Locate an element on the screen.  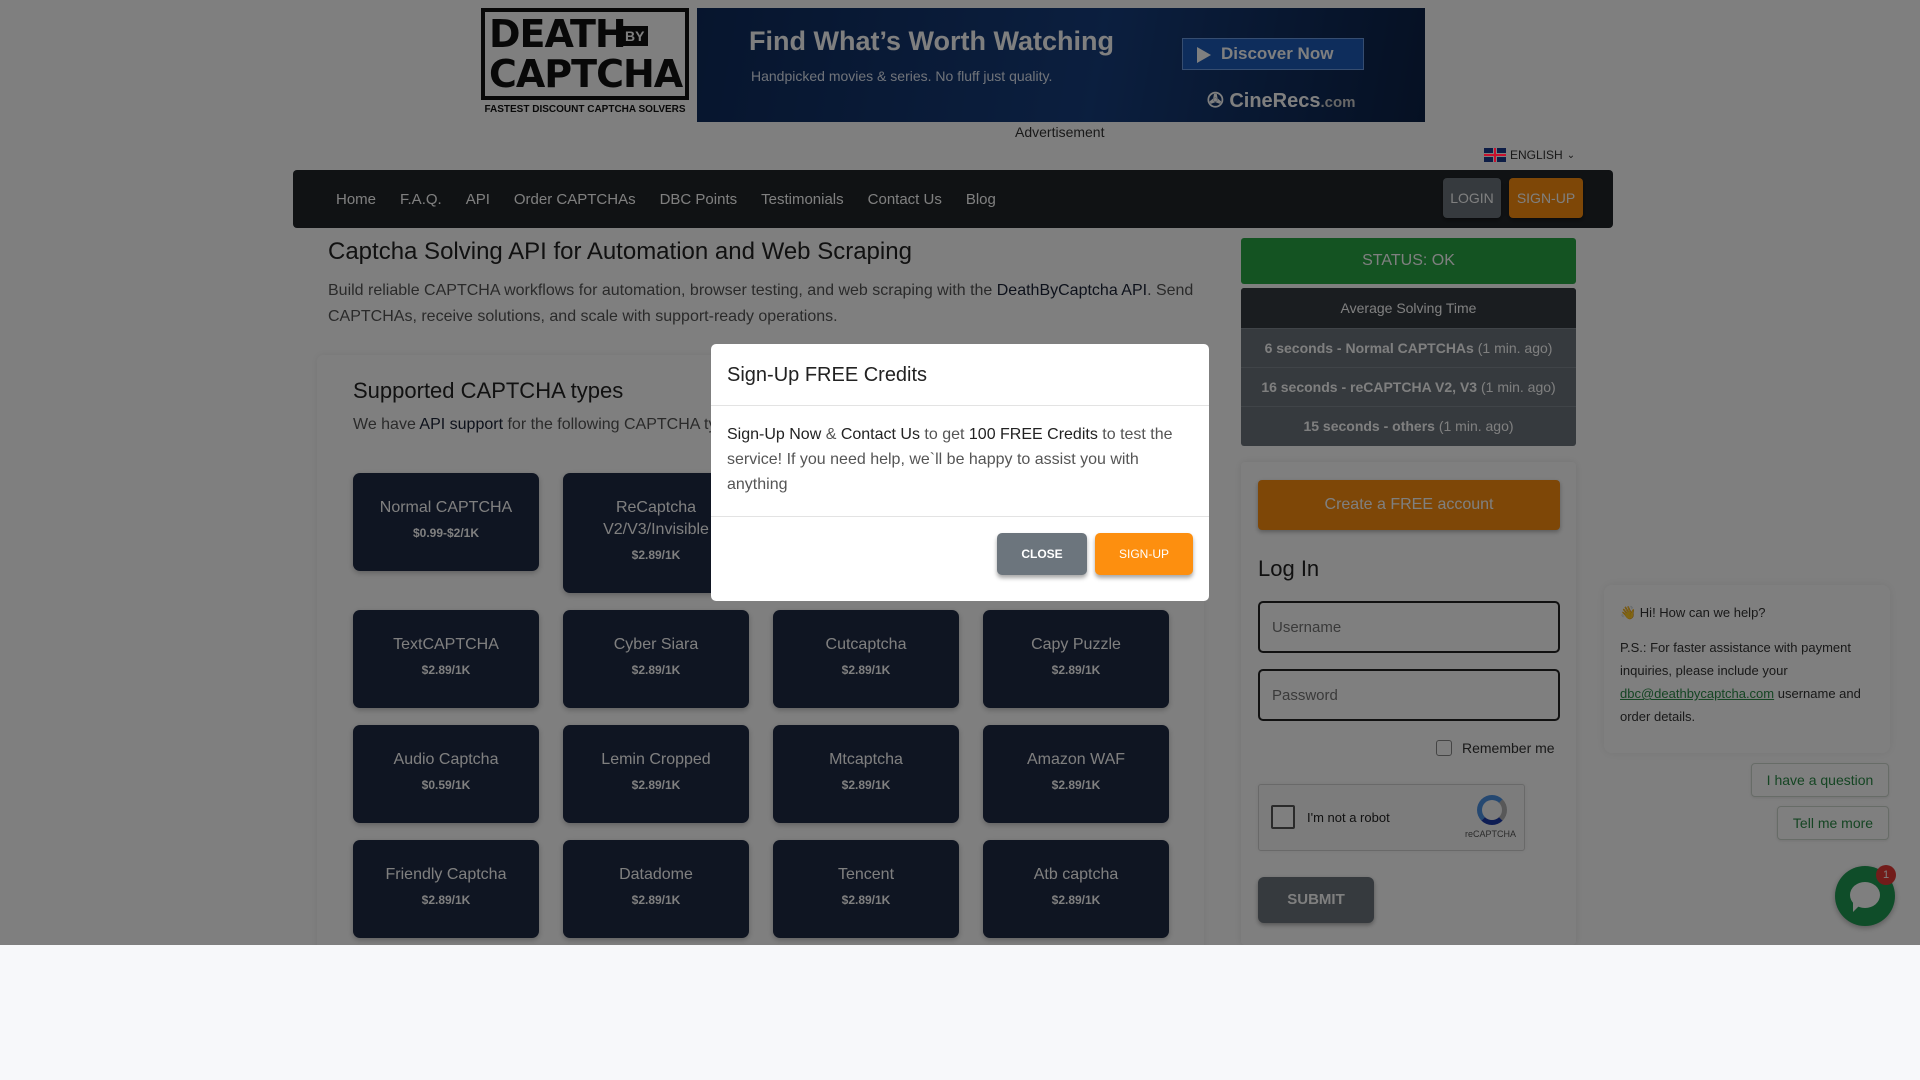
modal-contact-link: Contact Us is located at coordinates (880, 434).